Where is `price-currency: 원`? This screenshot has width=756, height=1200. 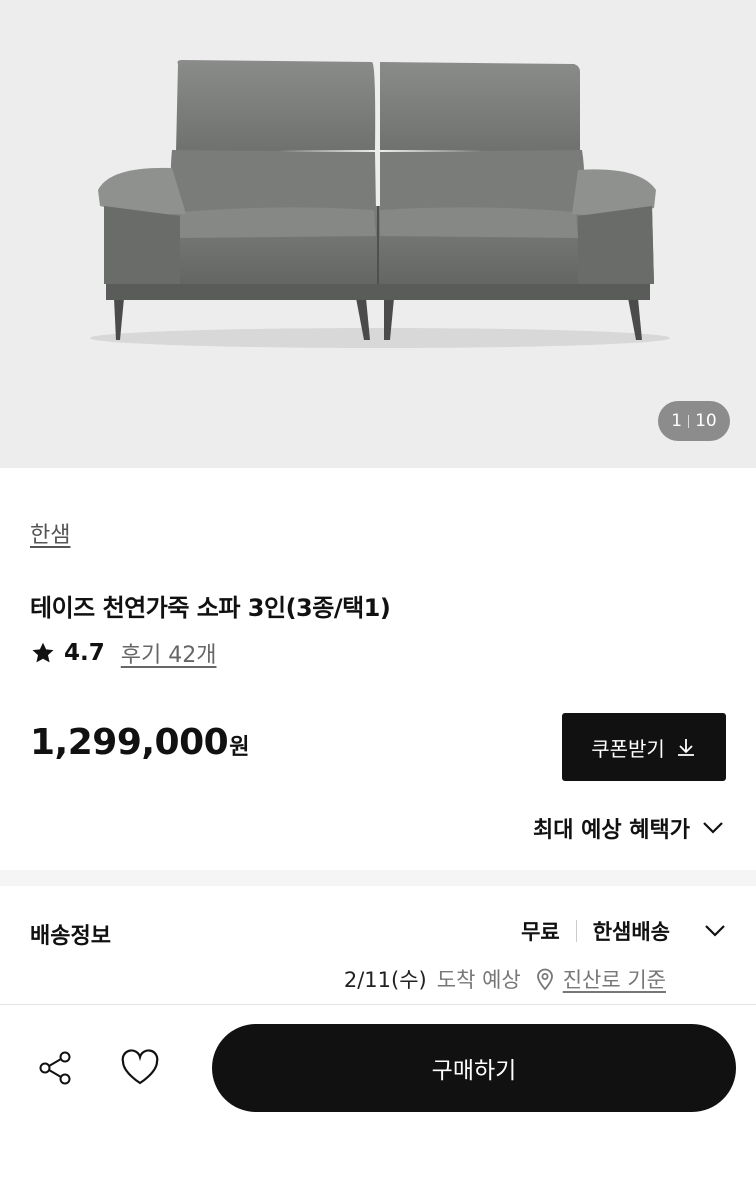 price-currency: 원 is located at coordinates (239, 747).